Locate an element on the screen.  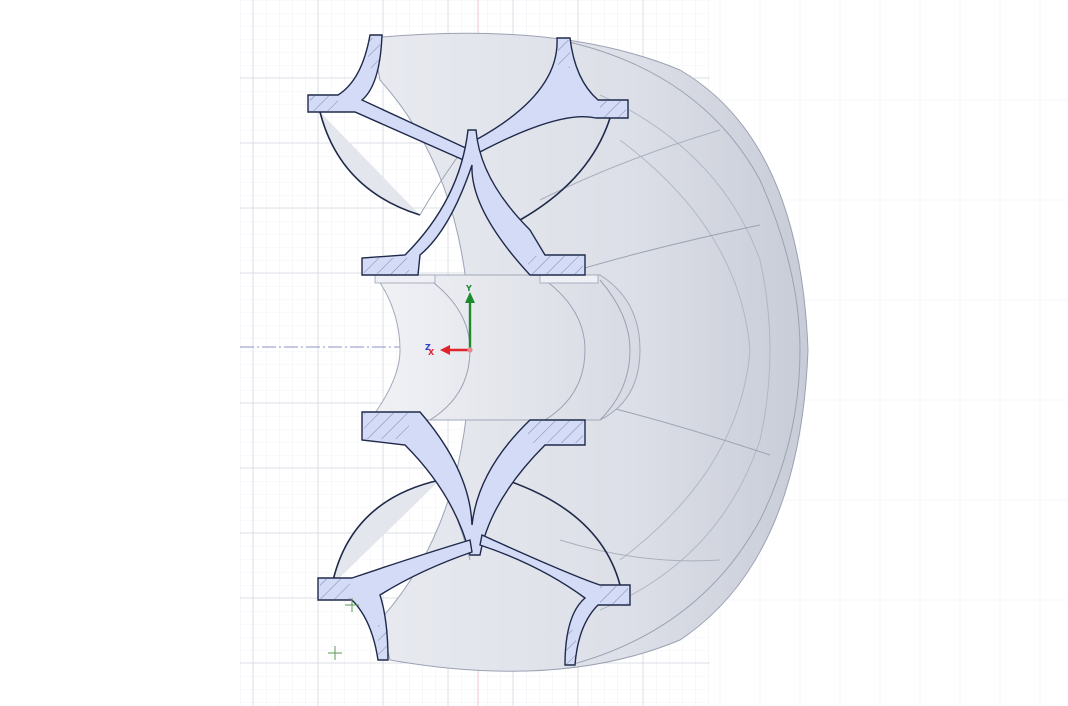
hub-cavity is located at coordinates (505, 347).